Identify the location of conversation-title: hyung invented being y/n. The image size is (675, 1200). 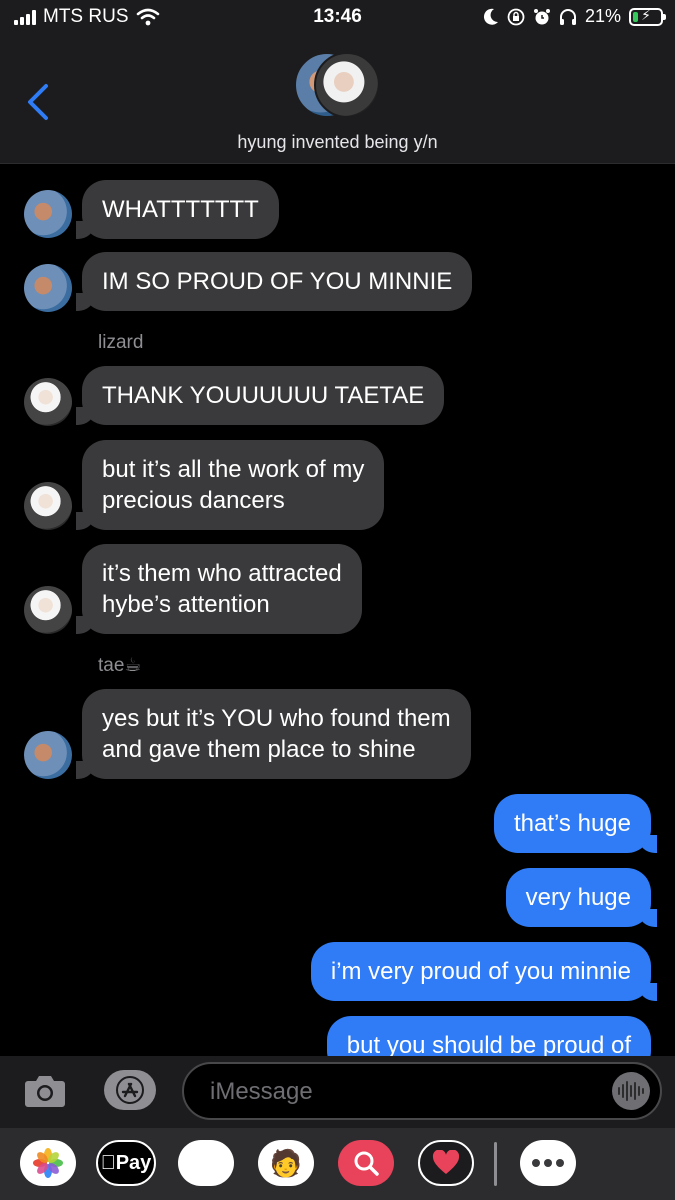
(337, 142).